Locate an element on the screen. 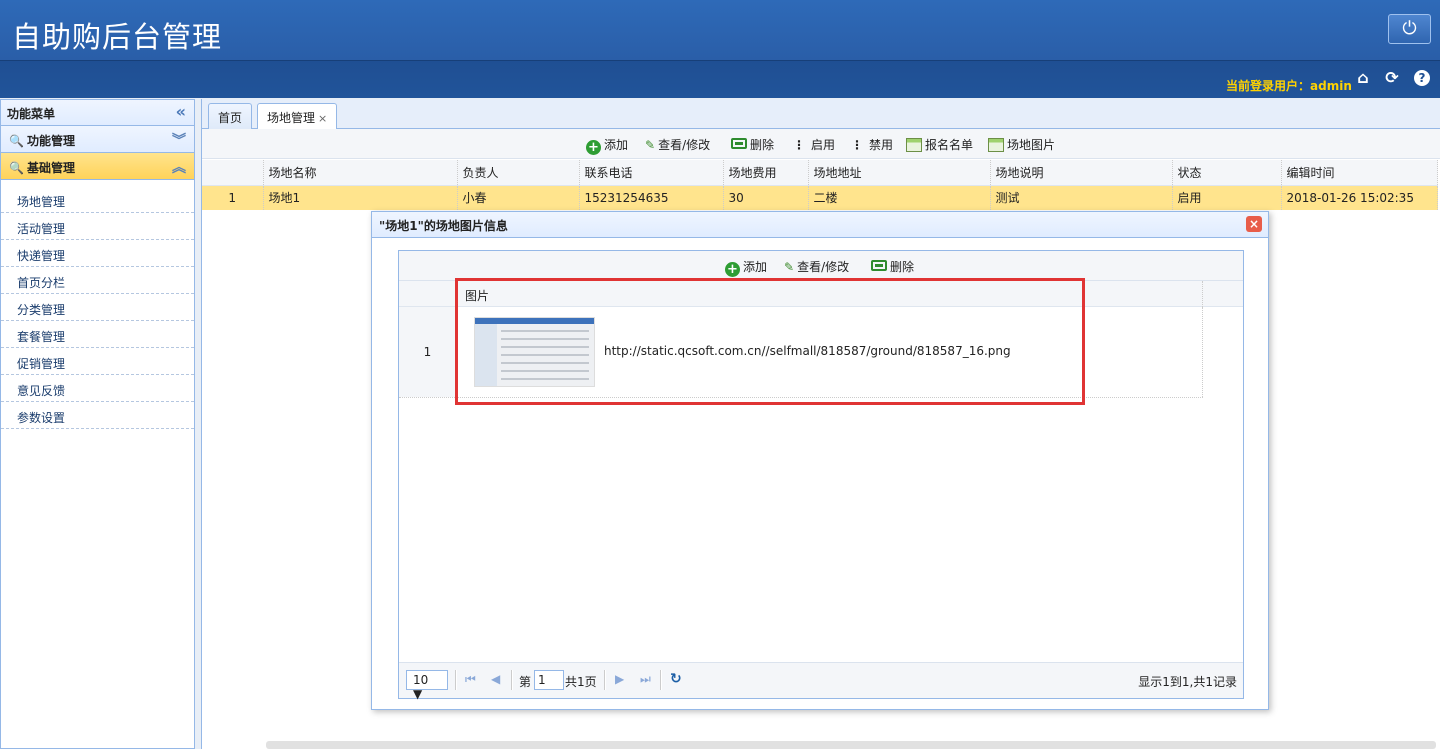 The width and height of the screenshot is (1440, 749). edit-button: ✎ 查看/修改 is located at coordinates (677, 144).